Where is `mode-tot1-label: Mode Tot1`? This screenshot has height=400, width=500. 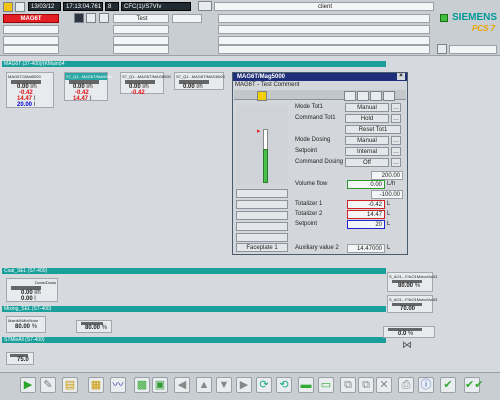
mode-tot1-label: Mode Tot1 is located at coordinates (309, 107).